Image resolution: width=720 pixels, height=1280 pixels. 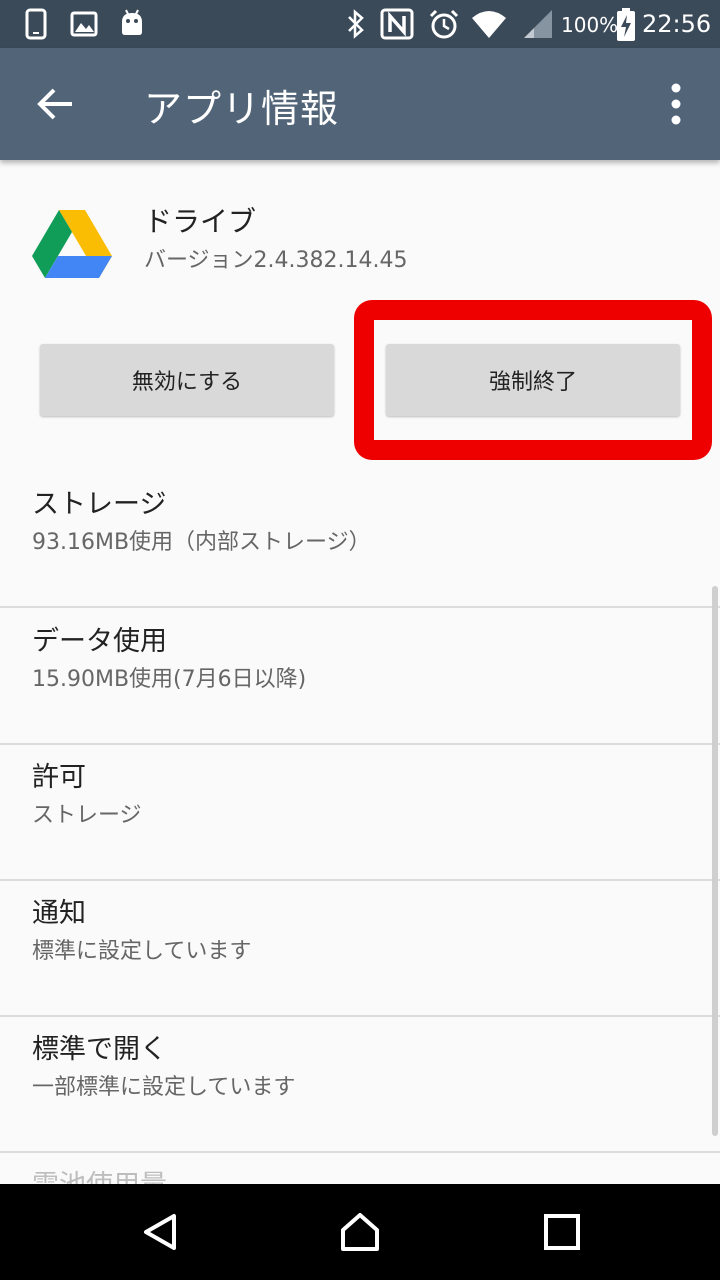 I want to click on nav-home-icon, so click(x=360, y=1232).